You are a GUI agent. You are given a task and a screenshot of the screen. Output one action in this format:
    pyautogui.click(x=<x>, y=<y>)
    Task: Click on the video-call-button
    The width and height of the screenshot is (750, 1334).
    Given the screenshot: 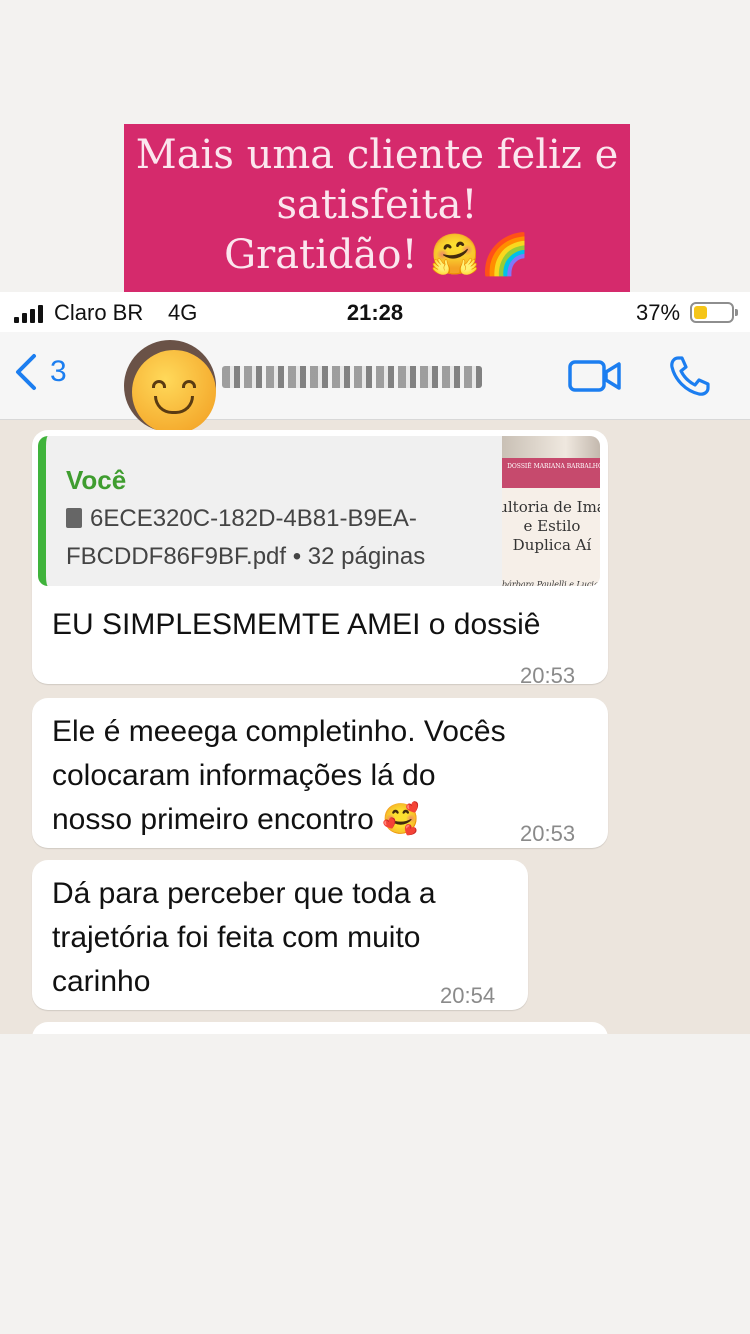 What is the action you would take?
    pyautogui.click(x=595, y=378)
    